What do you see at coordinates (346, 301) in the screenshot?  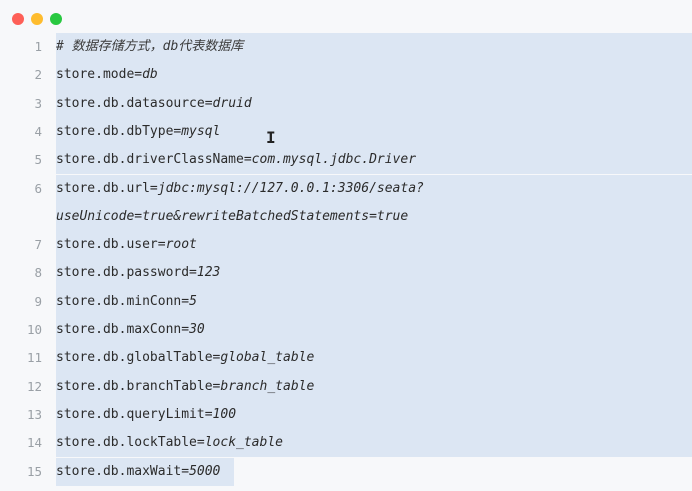 I see `code-line: 9 store.db.minConn=5` at bounding box center [346, 301].